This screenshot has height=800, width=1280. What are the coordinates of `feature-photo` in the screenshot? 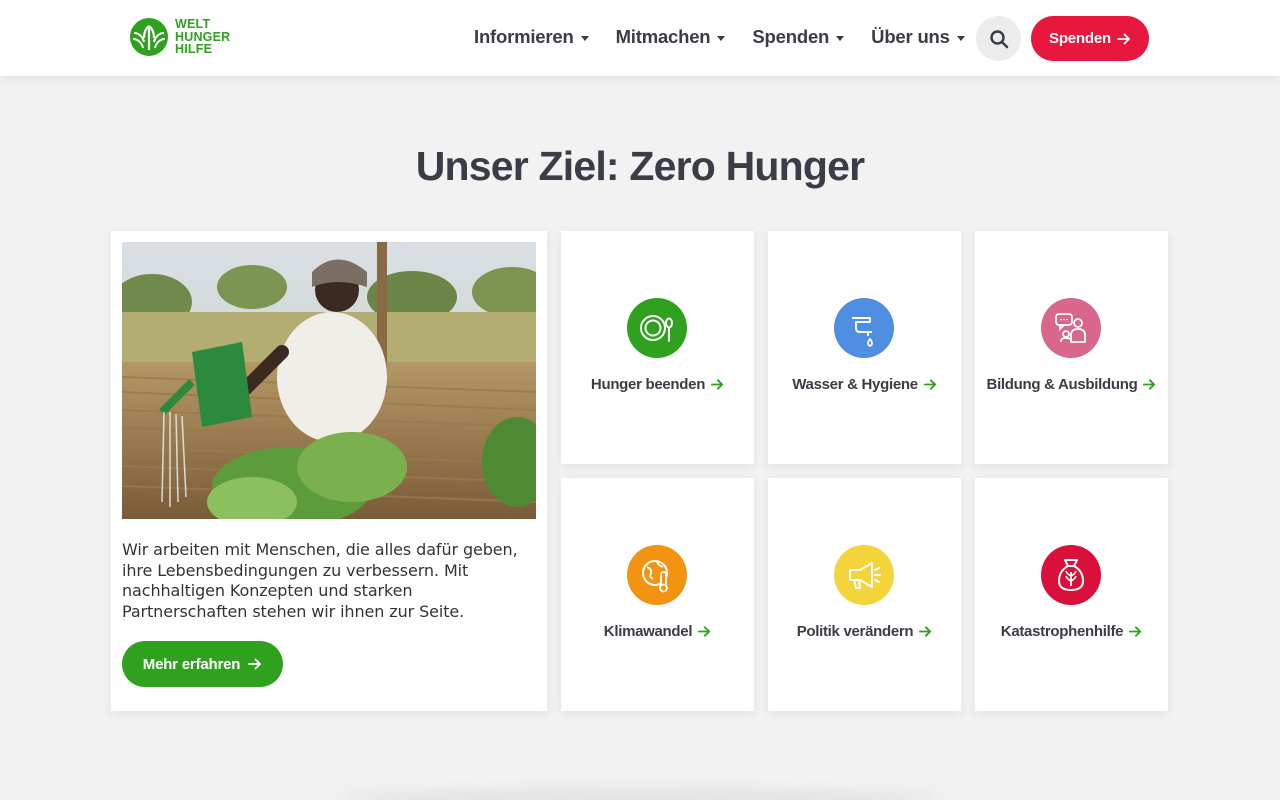 It's located at (329, 380).